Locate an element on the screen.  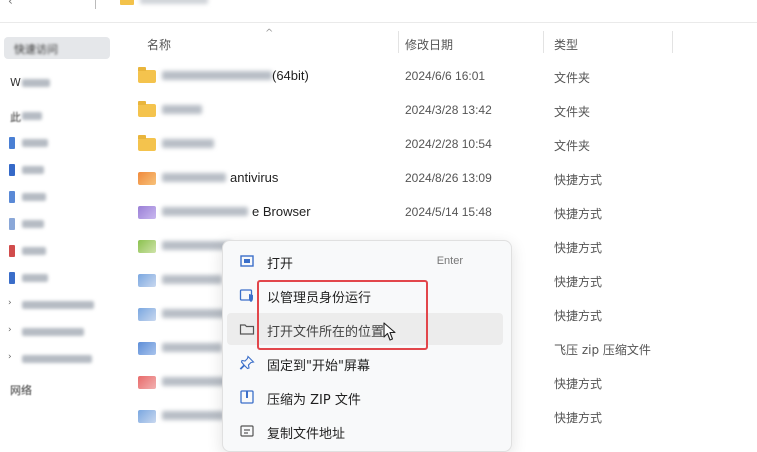
zip-archive-icon is located at coordinates (247, 397).